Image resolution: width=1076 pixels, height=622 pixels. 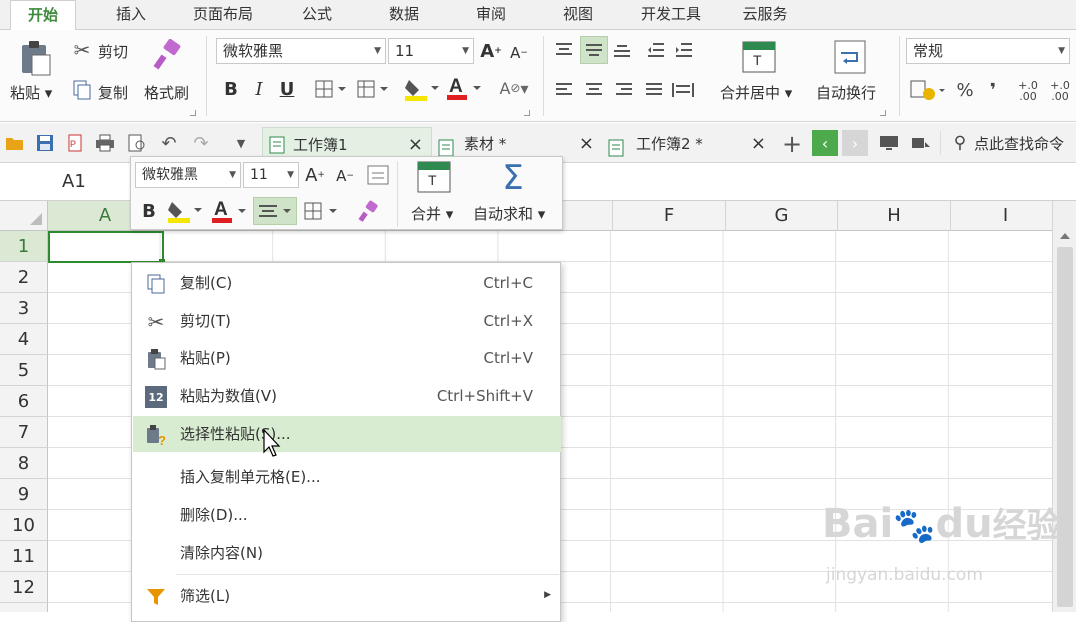 I want to click on tab-home: 开始, so click(x=43, y=15).